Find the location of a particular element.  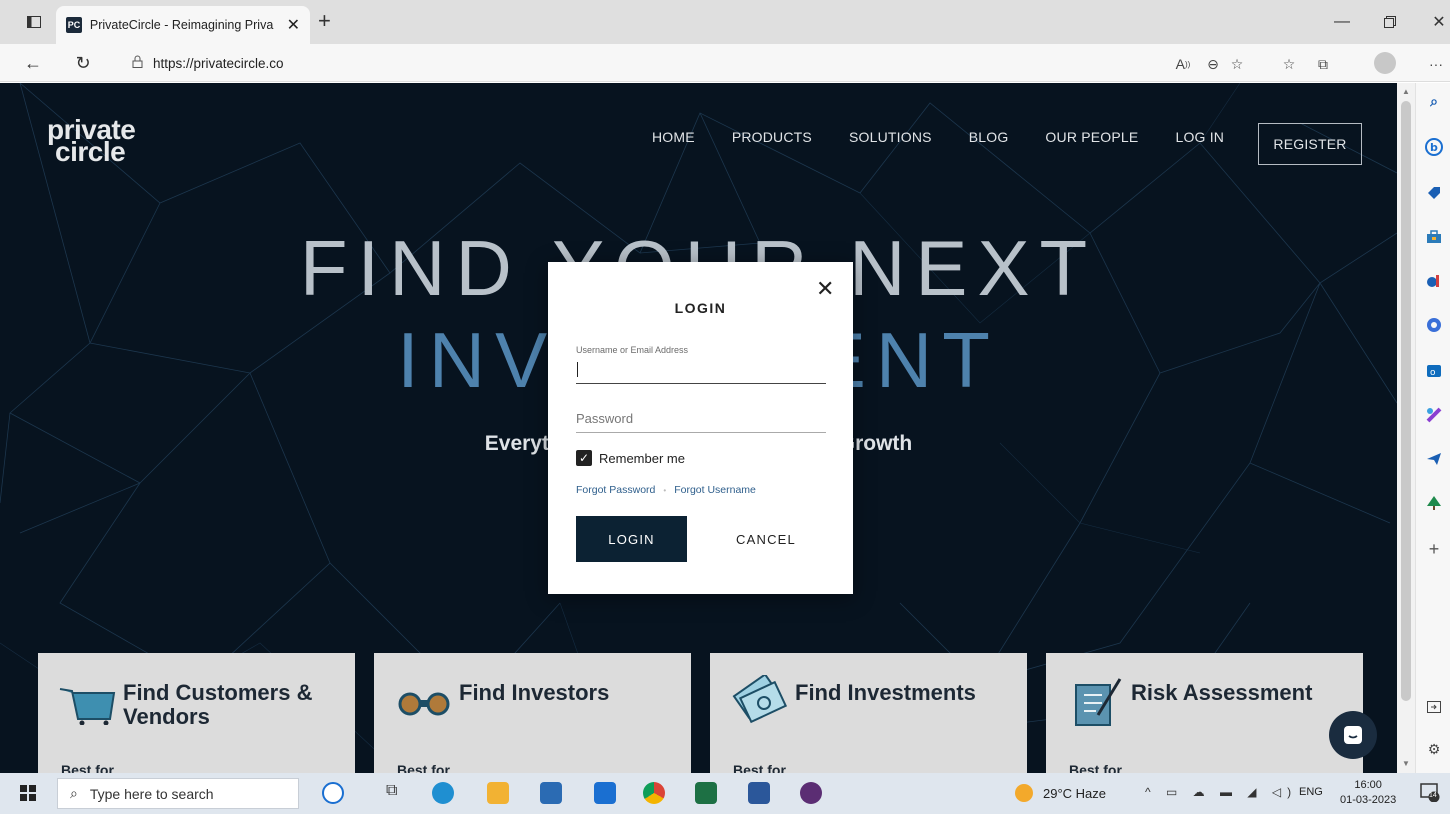

document-pen-icon is located at coordinates (1098, 702).